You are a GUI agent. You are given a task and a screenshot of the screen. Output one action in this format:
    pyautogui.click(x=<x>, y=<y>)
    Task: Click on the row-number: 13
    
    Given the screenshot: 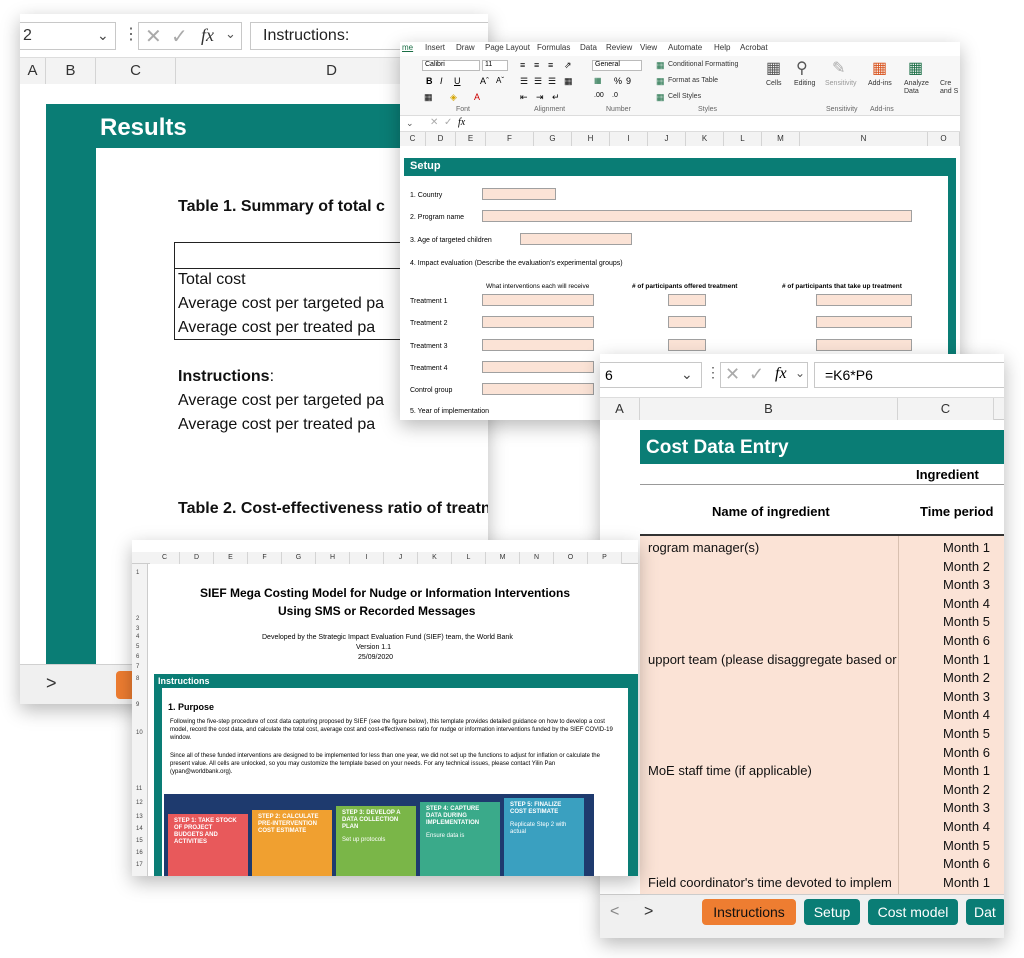 What is the action you would take?
    pyautogui.click(x=139, y=817)
    